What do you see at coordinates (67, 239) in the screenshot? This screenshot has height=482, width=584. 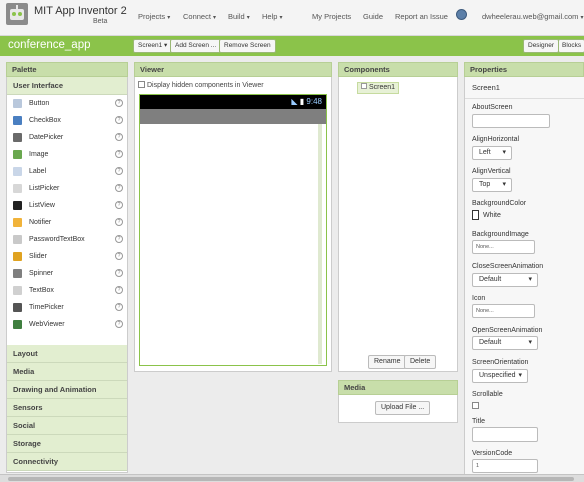 I see `palette-item-passwordtextbox: PasswordTextBox?` at bounding box center [67, 239].